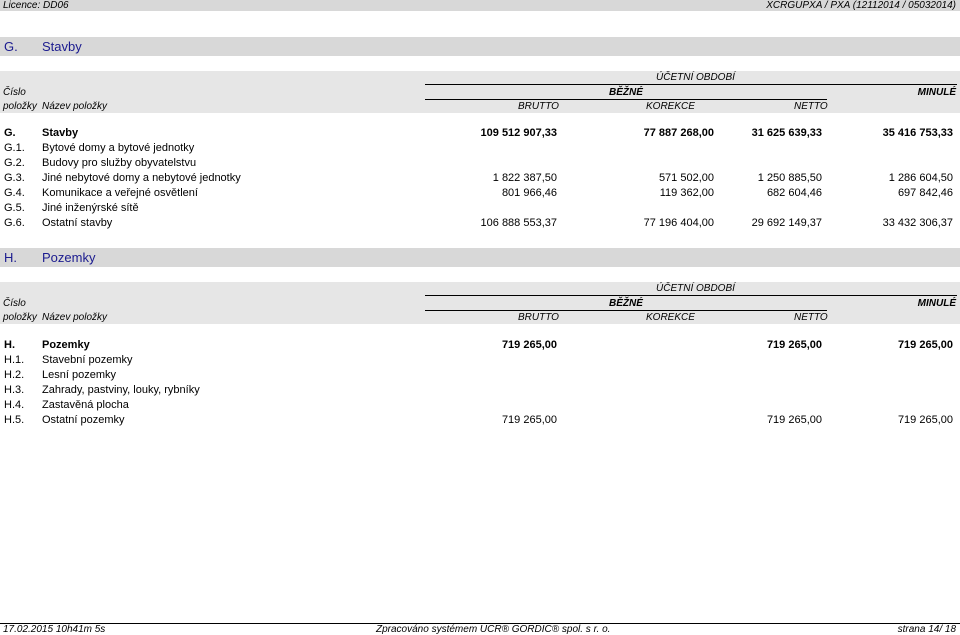 The image size is (960, 635). Describe the element at coordinates (119, 163) in the screenshot. I see `row-name: Budovy pro služby obyvatelstvu` at that location.